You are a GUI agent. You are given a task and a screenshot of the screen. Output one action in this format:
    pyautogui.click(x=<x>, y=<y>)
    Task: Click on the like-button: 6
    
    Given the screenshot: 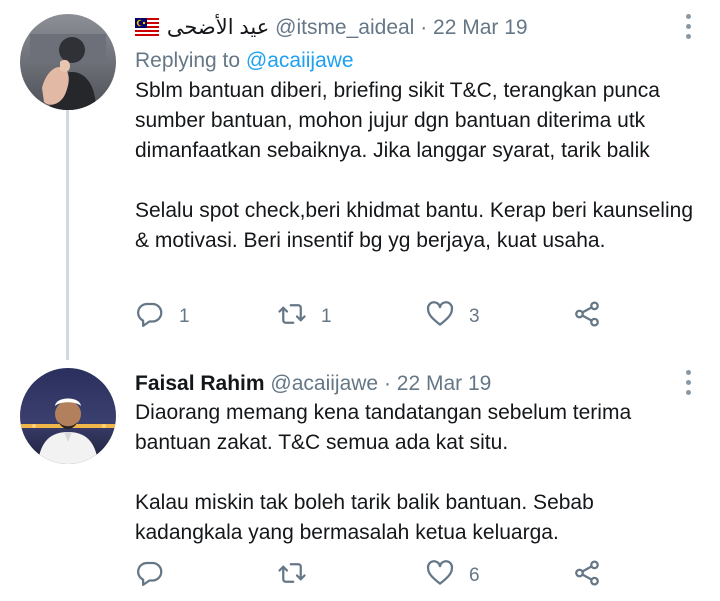 What is the action you would take?
    pyautogui.click(x=452, y=576)
    